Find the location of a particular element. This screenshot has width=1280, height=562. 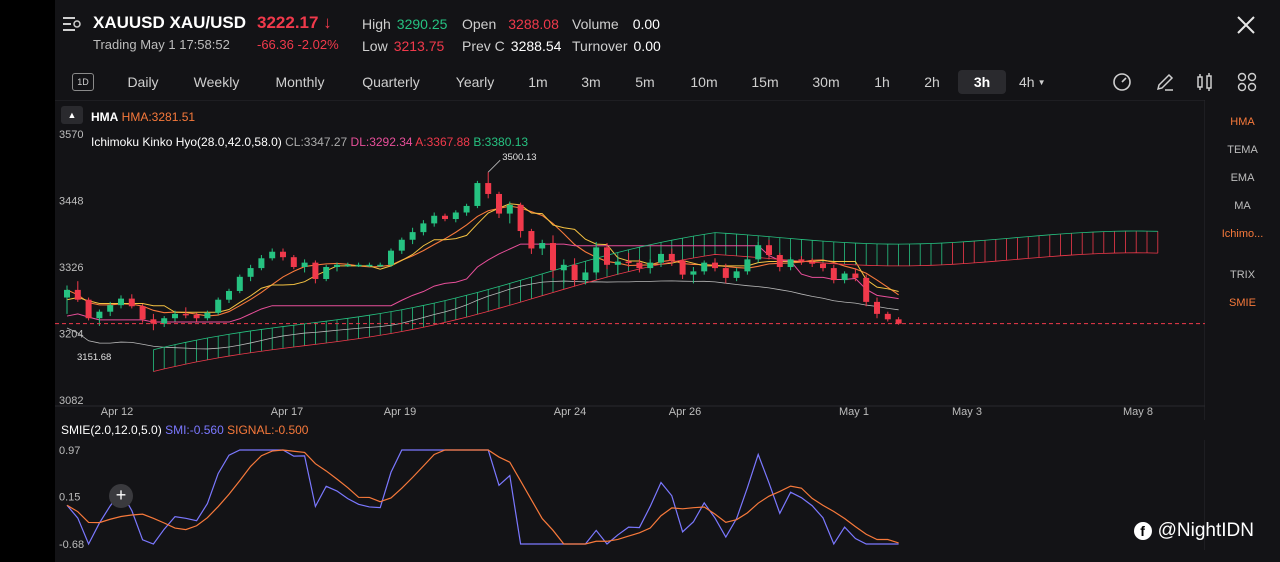

indicator-menu-item: MA is located at coordinates (1242, 206).